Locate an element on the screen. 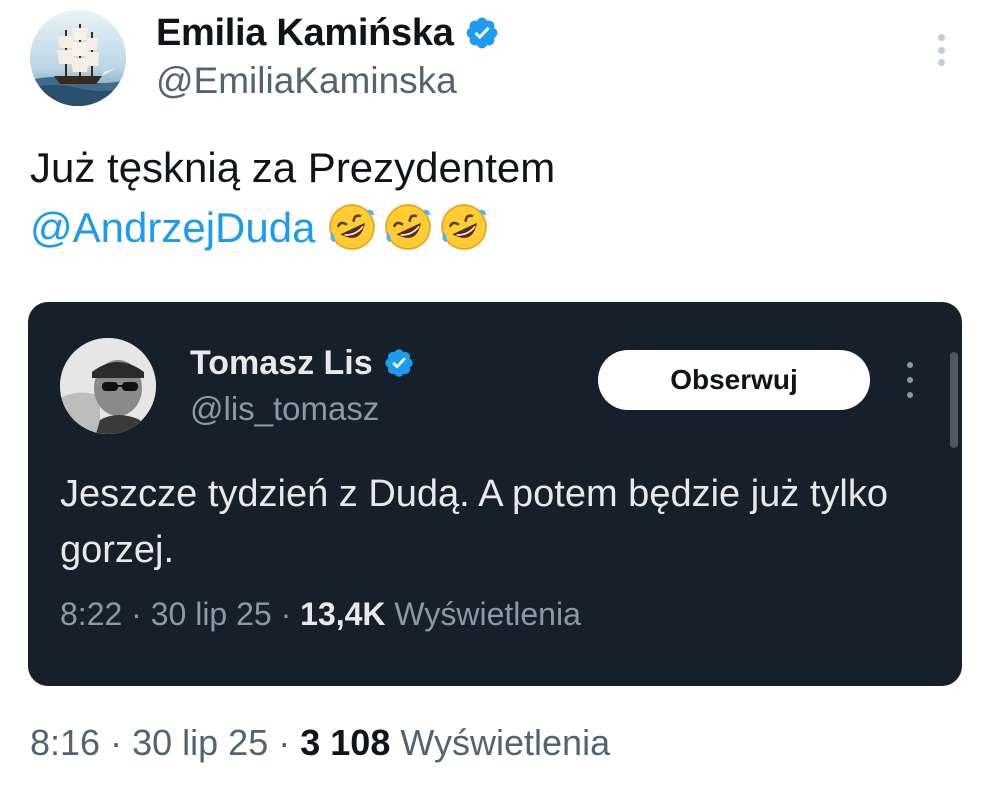  quoted-tweet-views-count: 13,4K is located at coordinates (343, 614).